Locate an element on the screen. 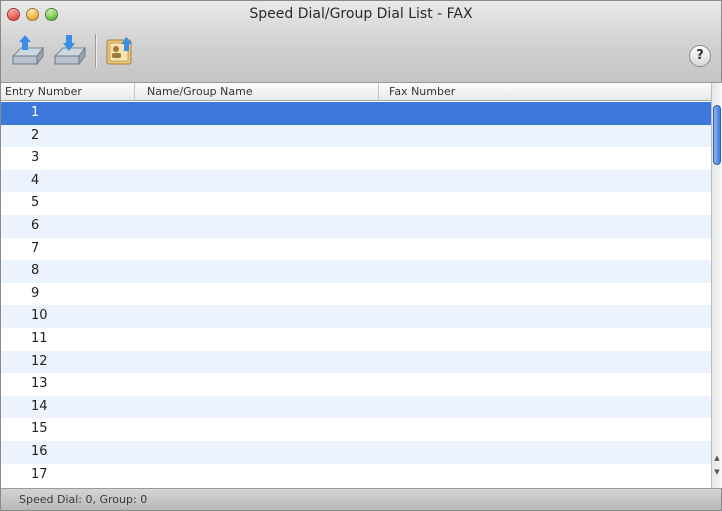 The height and width of the screenshot is (511, 722). entry-number-cell: 6 is located at coordinates (35, 225).